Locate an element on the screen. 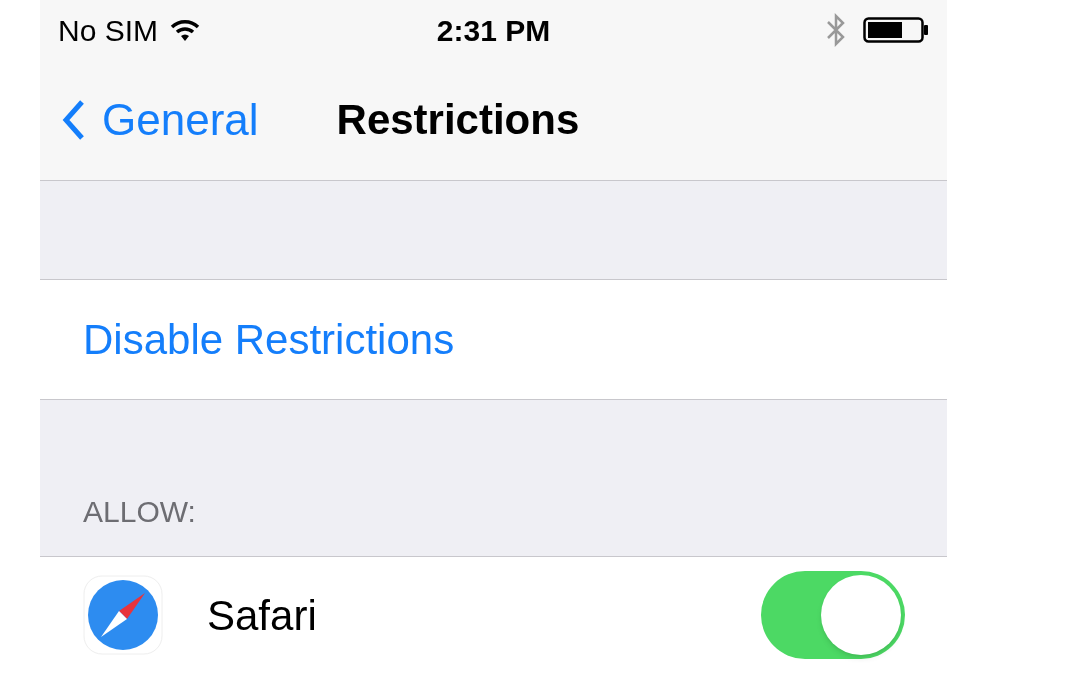 The image size is (1078, 674). compass-app-icon is located at coordinates (123, 615).